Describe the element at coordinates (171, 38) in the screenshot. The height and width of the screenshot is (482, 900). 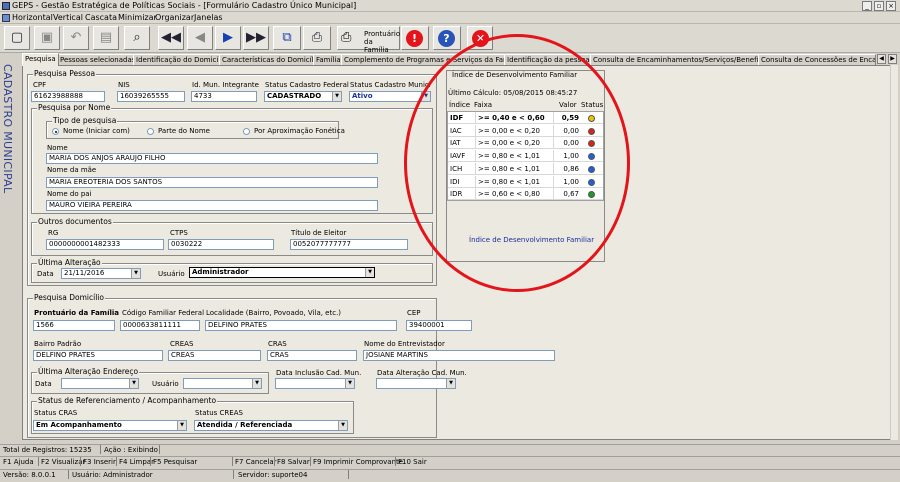
I see `first-record-button: ◀◀` at that location.